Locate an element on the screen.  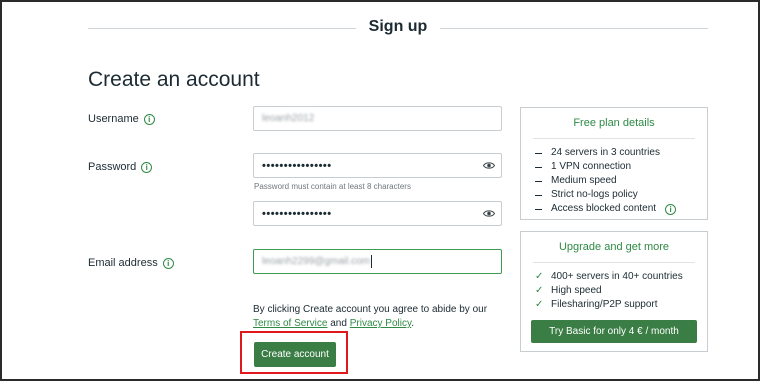
email-label-row: Email address i is located at coordinates (131, 263).